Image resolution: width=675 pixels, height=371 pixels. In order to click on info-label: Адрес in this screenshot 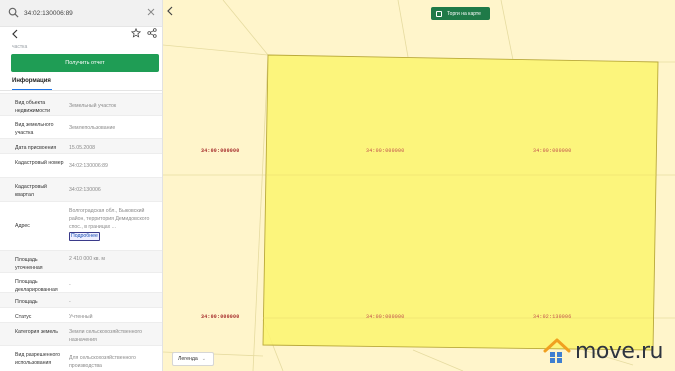, I will do `click(22, 226)`.